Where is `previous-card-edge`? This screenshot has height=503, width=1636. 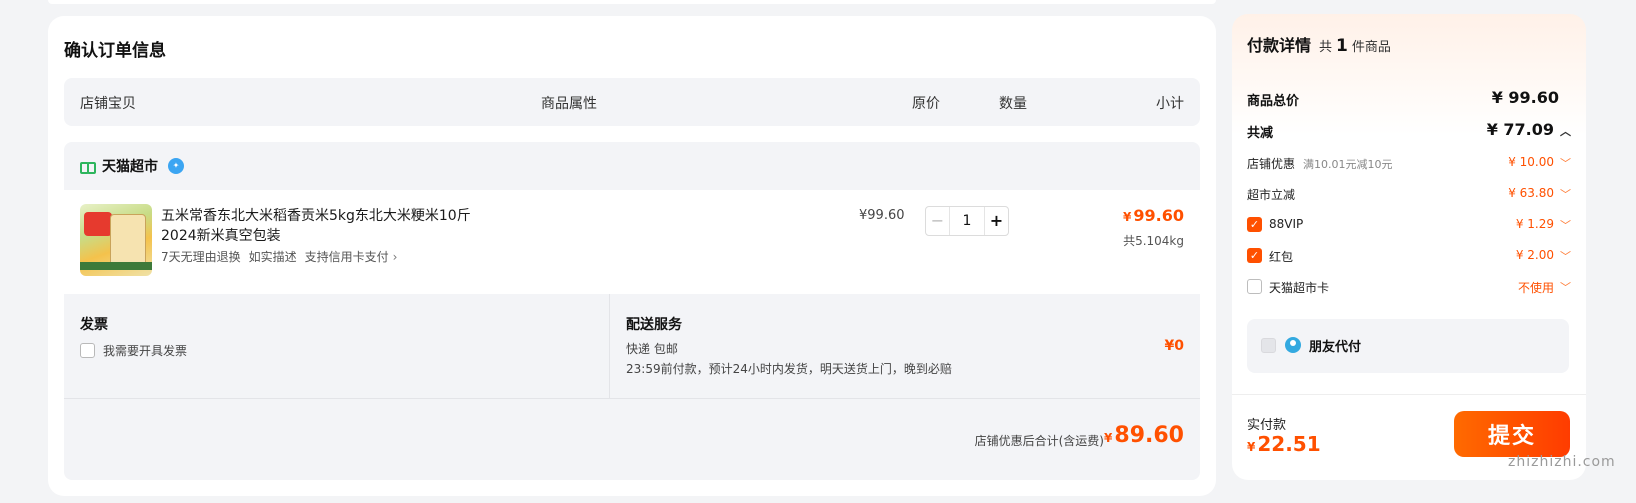 previous-card-edge is located at coordinates (632, 2).